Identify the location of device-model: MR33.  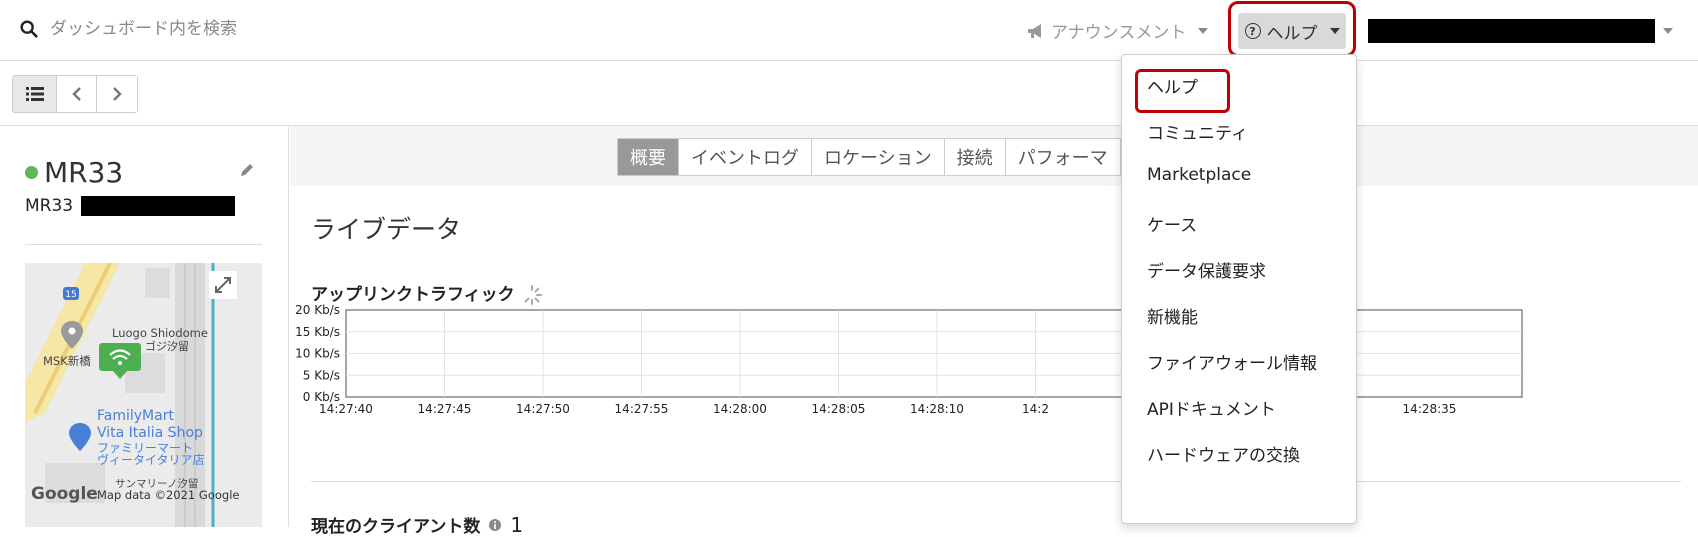
(49, 206).